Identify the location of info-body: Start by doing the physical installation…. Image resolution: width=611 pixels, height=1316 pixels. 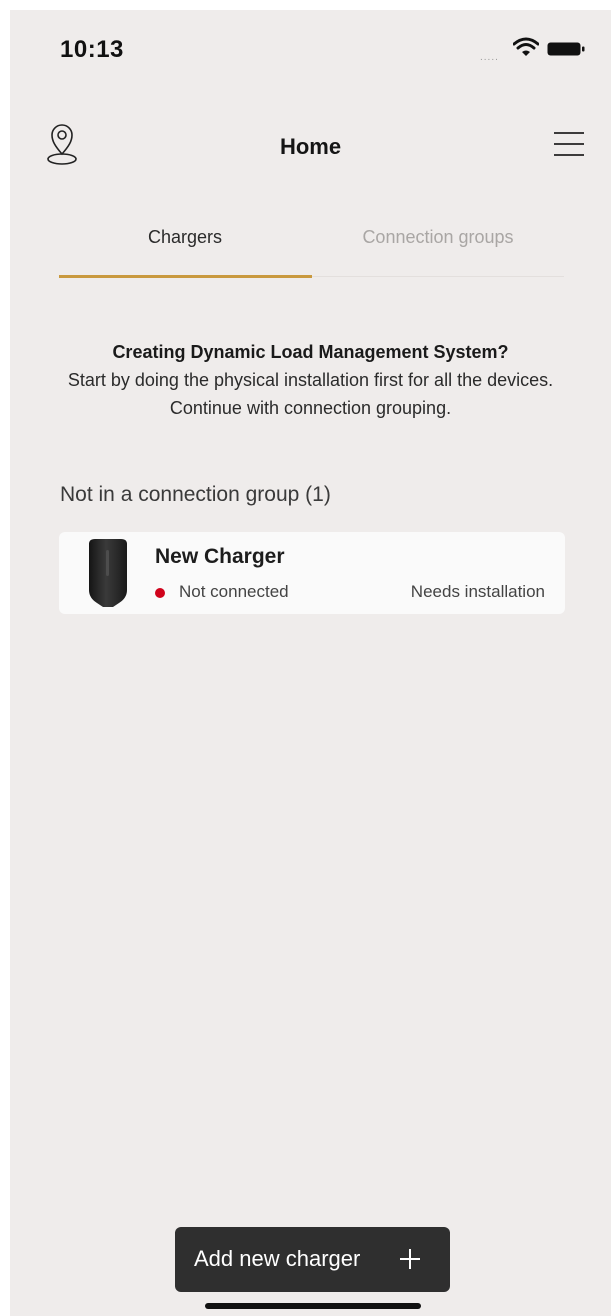
(310, 394).